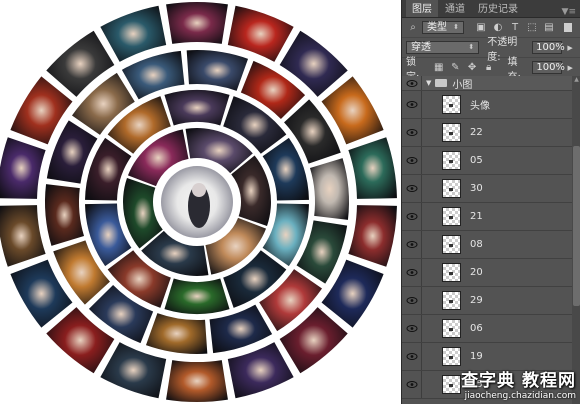 The image size is (580, 404). Describe the element at coordinates (476, 328) in the screenshot. I see `layer-name: 06` at that location.